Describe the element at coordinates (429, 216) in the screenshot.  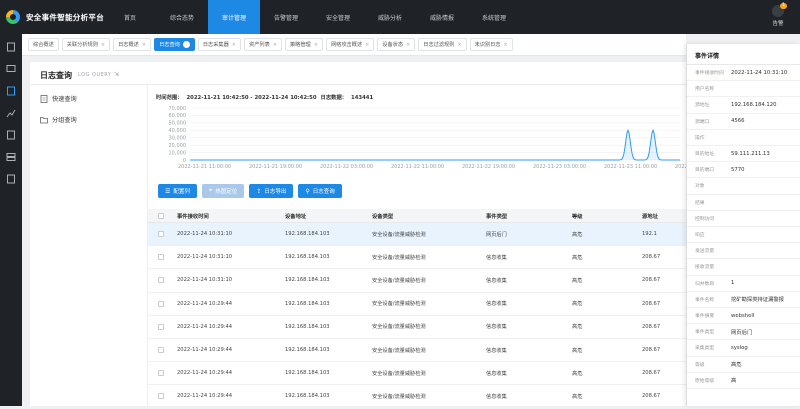
I see `column-header: 设备类型` at that location.